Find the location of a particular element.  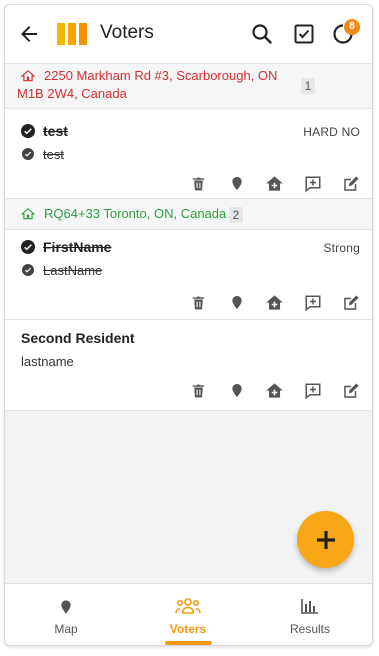

voter-last-name: test is located at coordinates (53, 154).